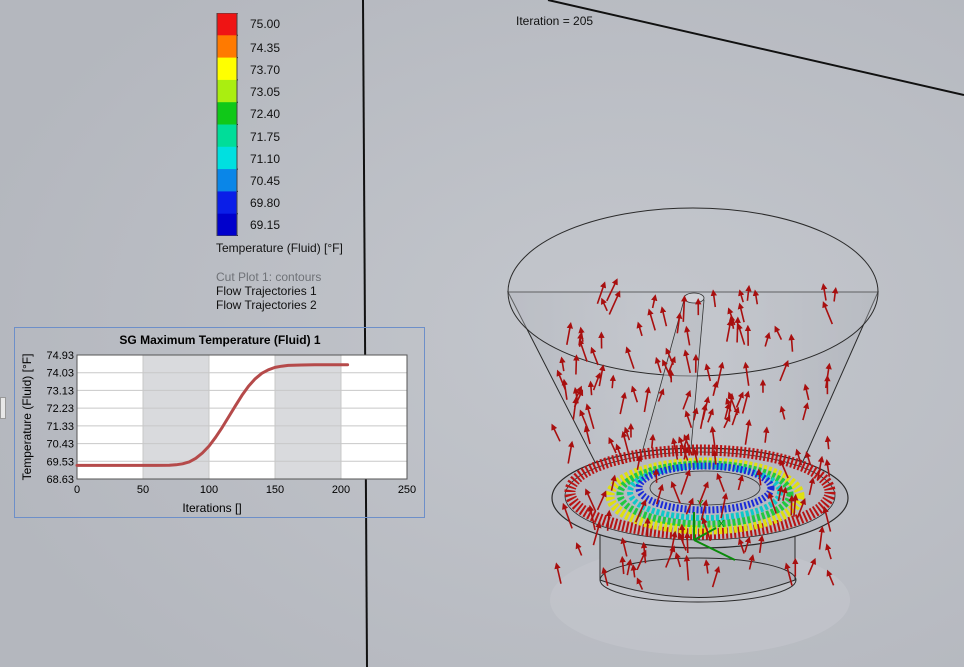 The image size is (964, 667). Describe the element at coordinates (265, 48) in the screenshot. I see `legend-value-1: 74.35` at that location.